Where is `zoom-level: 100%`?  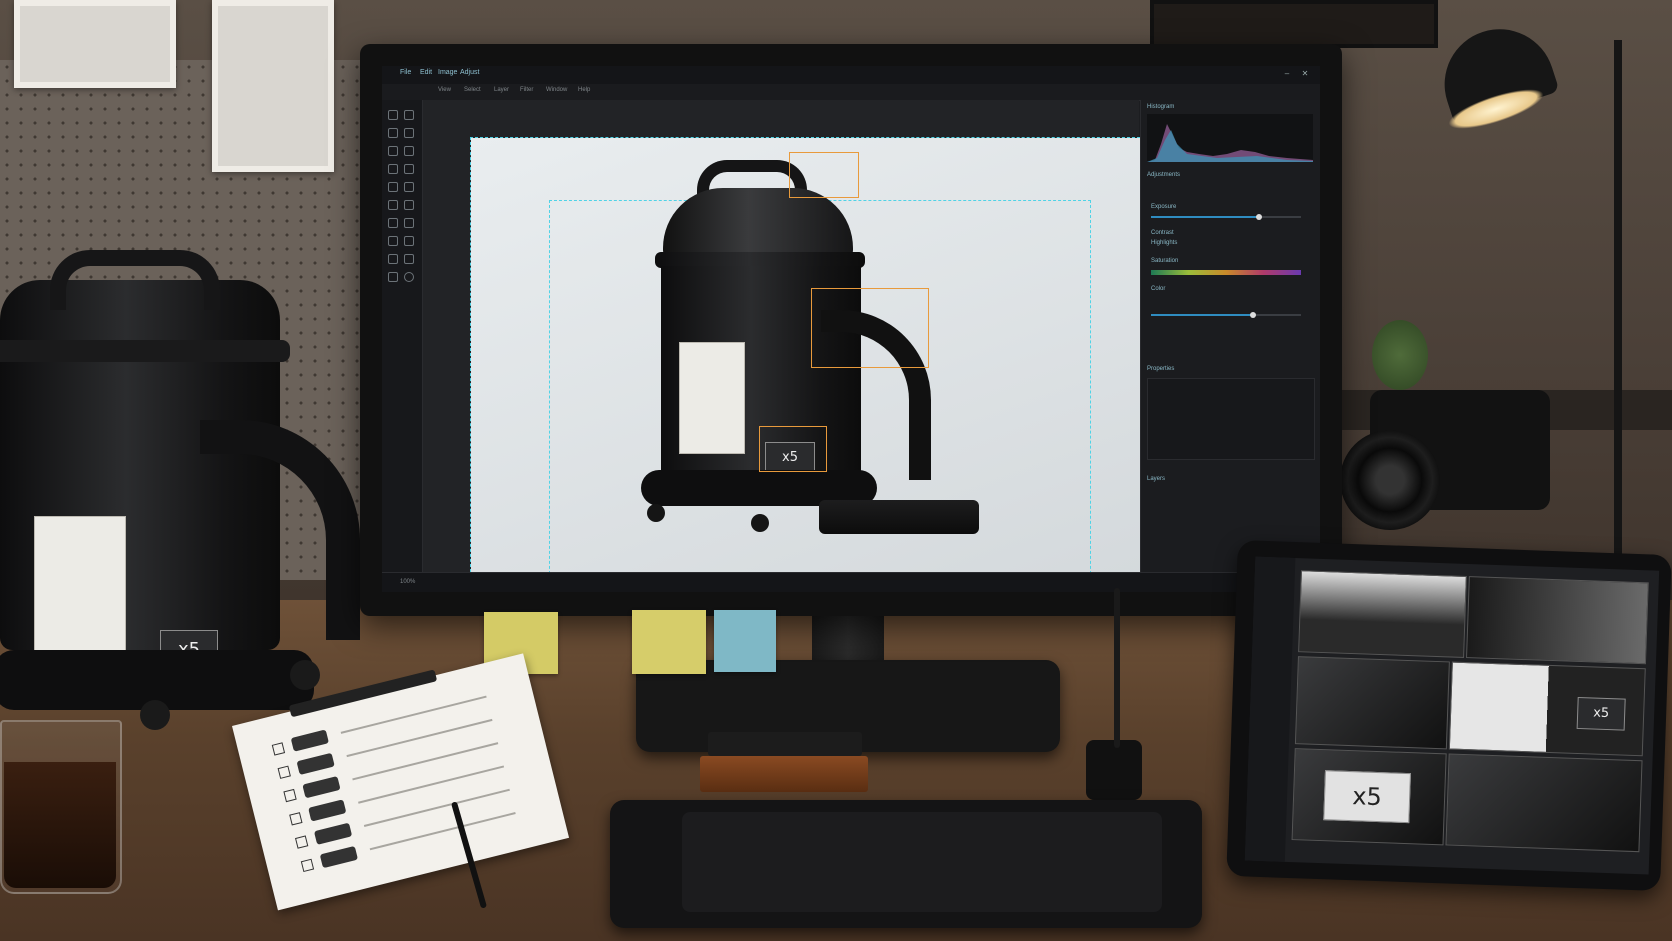 zoom-level: 100% is located at coordinates (408, 582).